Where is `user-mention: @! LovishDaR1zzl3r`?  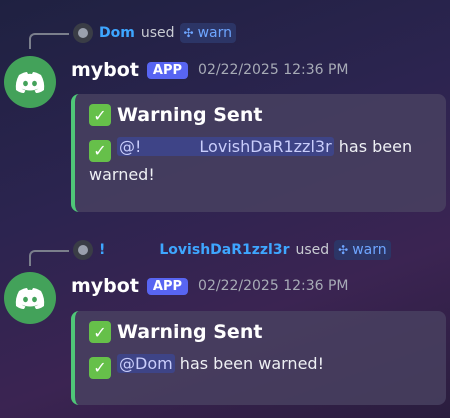
user-mention: @! LovishDaR1zzl3r is located at coordinates (225, 146).